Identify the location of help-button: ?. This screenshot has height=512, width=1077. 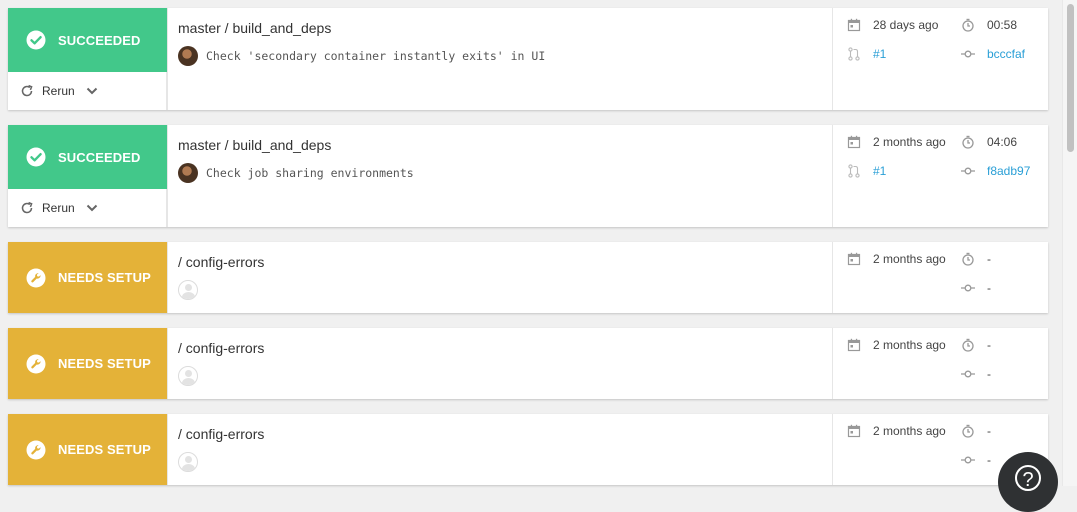
(1028, 482).